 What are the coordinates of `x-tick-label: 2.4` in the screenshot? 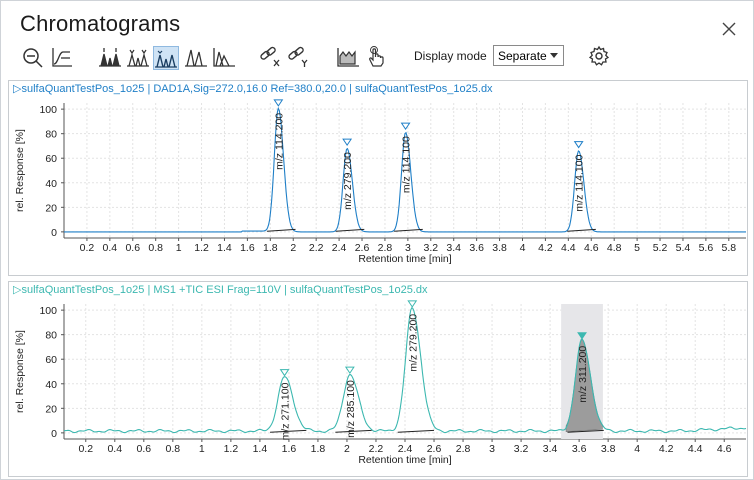 It's located at (339, 248).